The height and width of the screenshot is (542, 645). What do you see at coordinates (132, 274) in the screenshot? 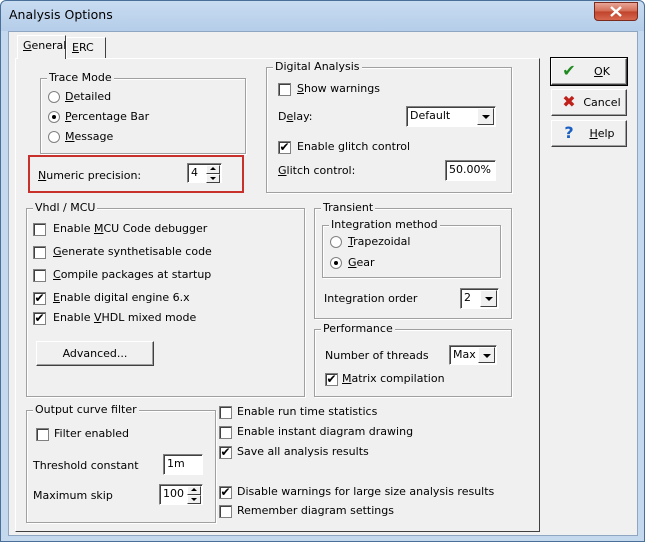
I see `compile-packages-label: Compile packages at startup` at bounding box center [132, 274].